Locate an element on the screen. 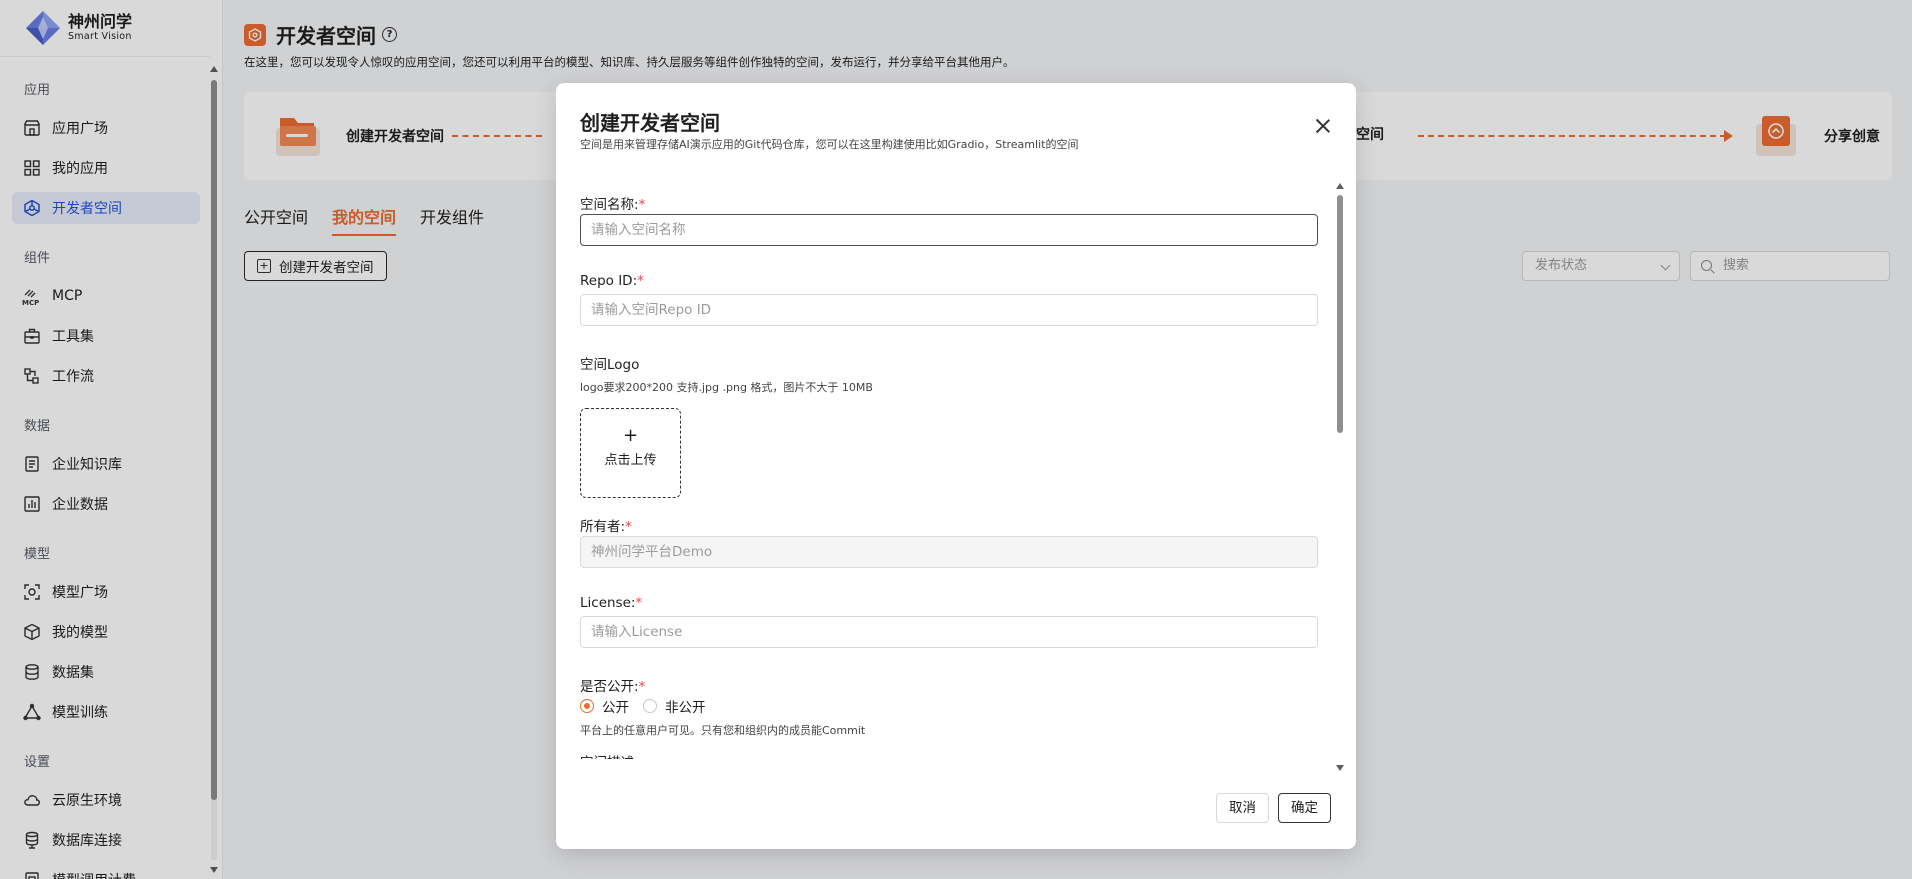 This screenshot has width=1912, height=879. repo-id-input: 请输入空间Repo ID is located at coordinates (949, 310).